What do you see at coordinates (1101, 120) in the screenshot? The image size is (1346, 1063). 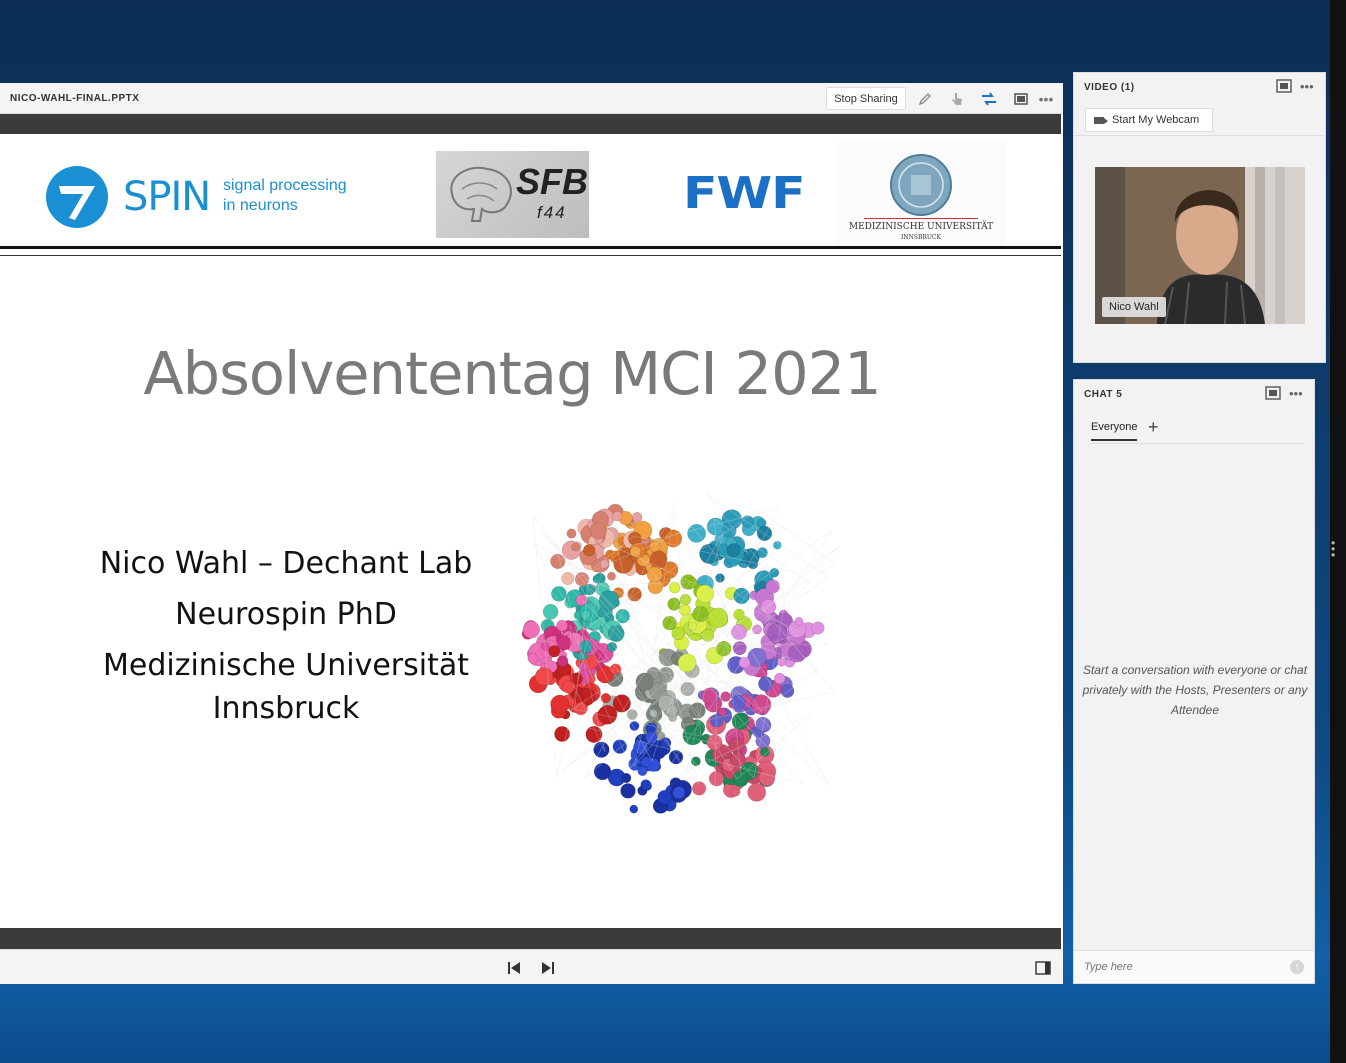 I see `camera-icon` at bounding box center [1101, 120].